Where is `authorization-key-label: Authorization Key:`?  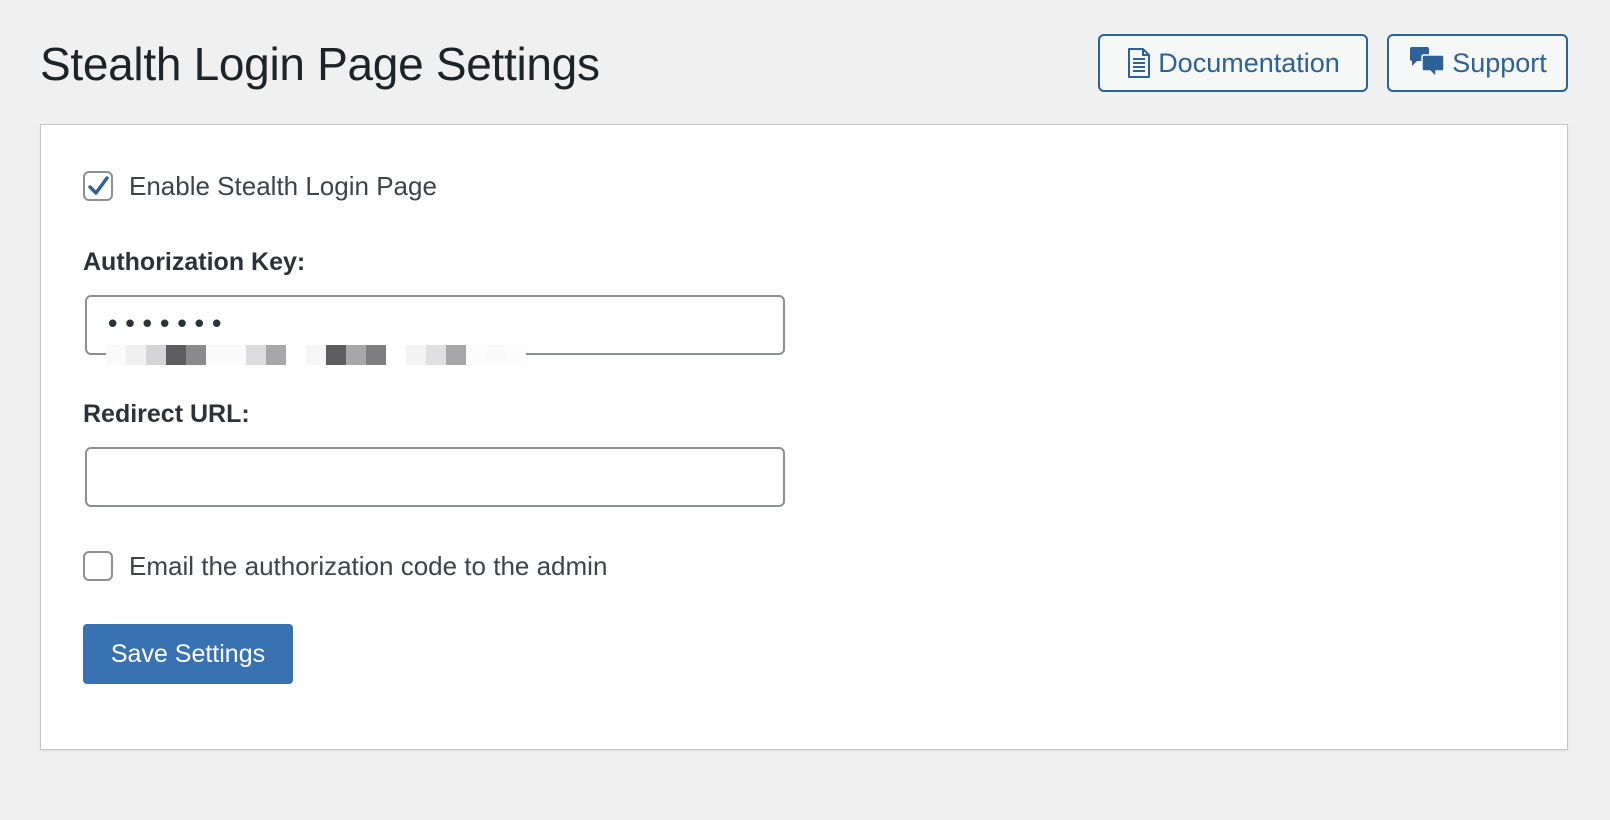 authorization-key-label: Authorization Key: is located at coordinates (194, 262).